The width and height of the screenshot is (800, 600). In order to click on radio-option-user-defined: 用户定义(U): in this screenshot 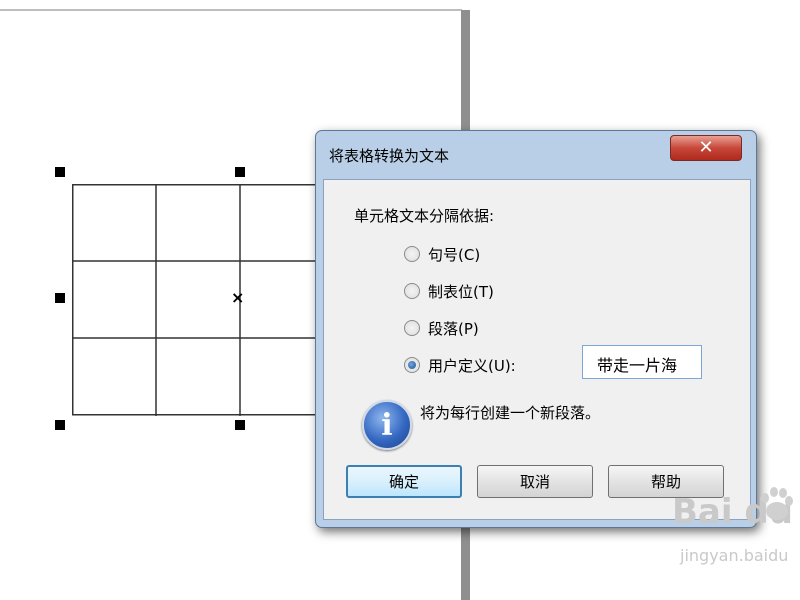, I will do `click(460, 365)`.